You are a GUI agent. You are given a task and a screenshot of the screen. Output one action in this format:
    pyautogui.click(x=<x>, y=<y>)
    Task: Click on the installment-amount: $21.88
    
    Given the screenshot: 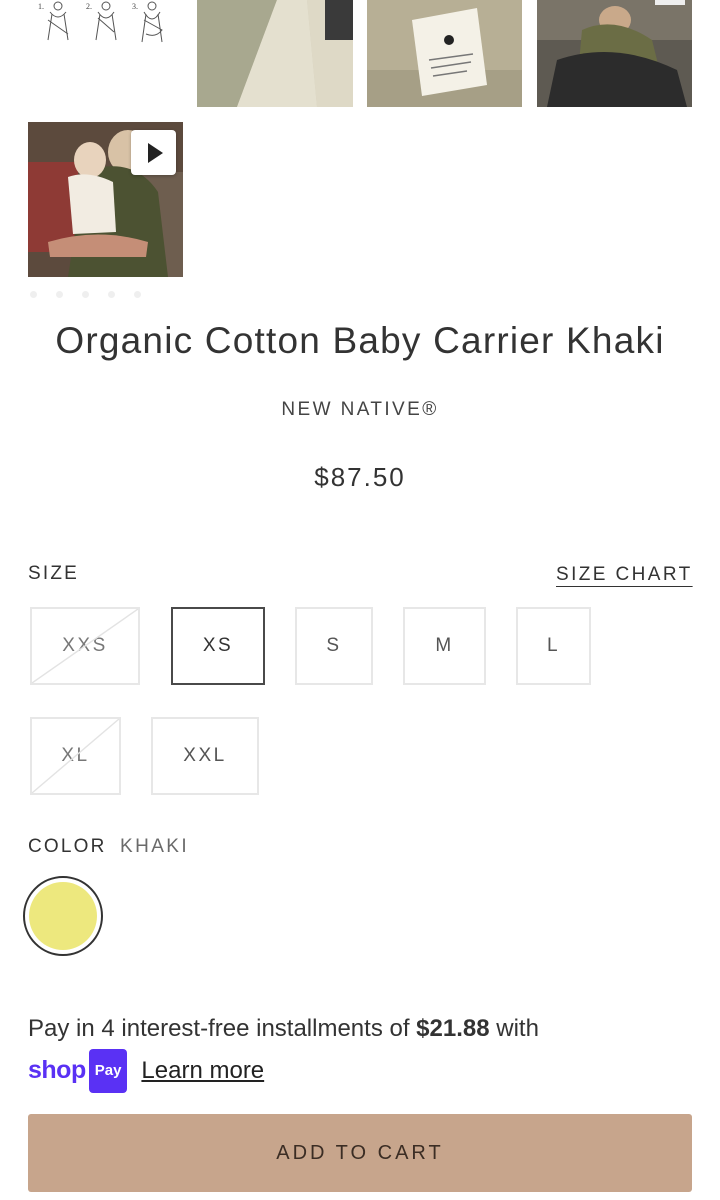 What is the action you would take?
    pyautogui.click(x=453, y=1028)
    